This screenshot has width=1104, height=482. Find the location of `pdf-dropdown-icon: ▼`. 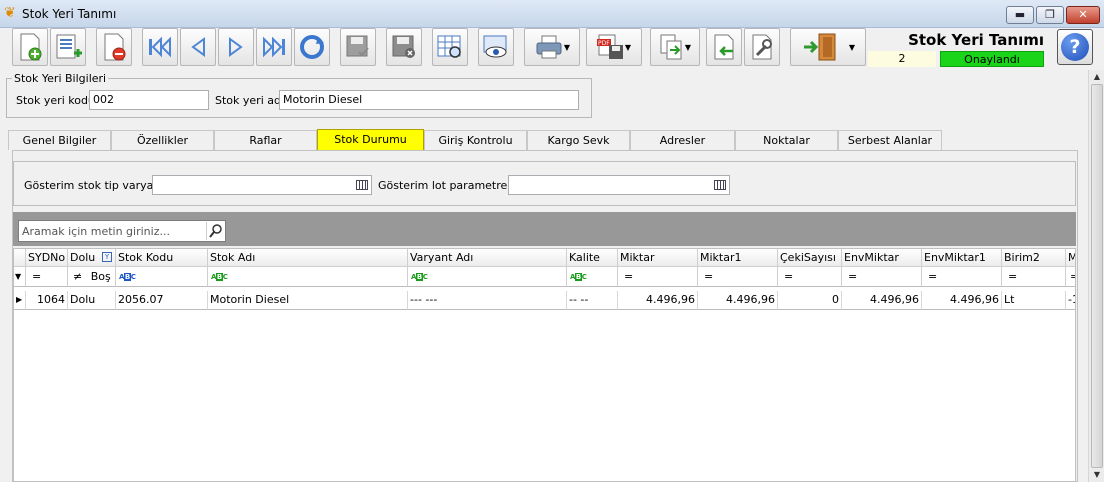

pdf-dropdown-icon: ▼ is located at coordinates (628, 47).